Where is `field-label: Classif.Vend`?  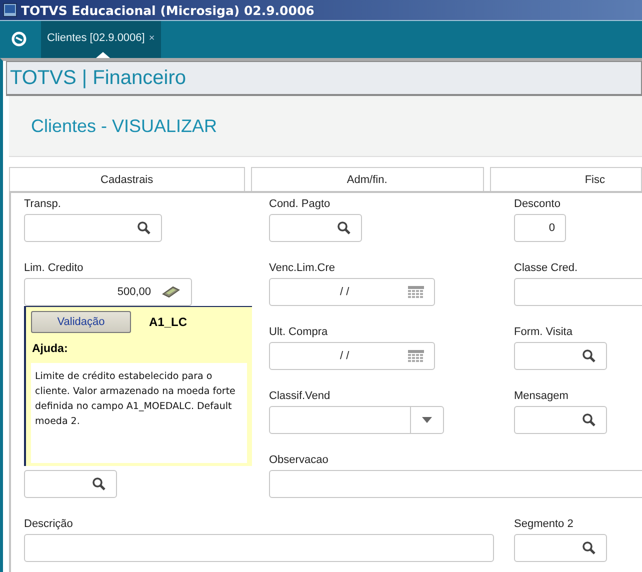
field-label: Classif.Vend is located at coordinates (300, 396).